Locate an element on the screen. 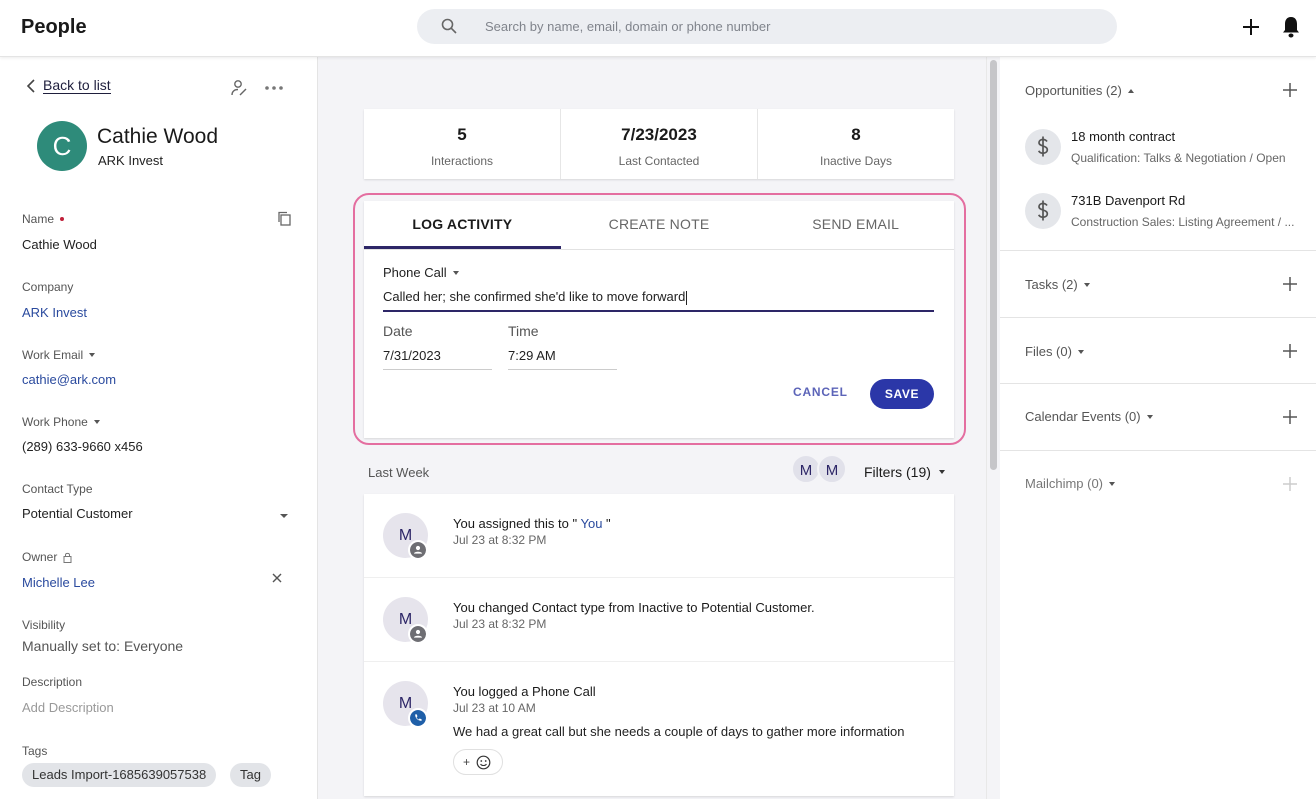  add-event-icon is located at coordinates (1290, 417).